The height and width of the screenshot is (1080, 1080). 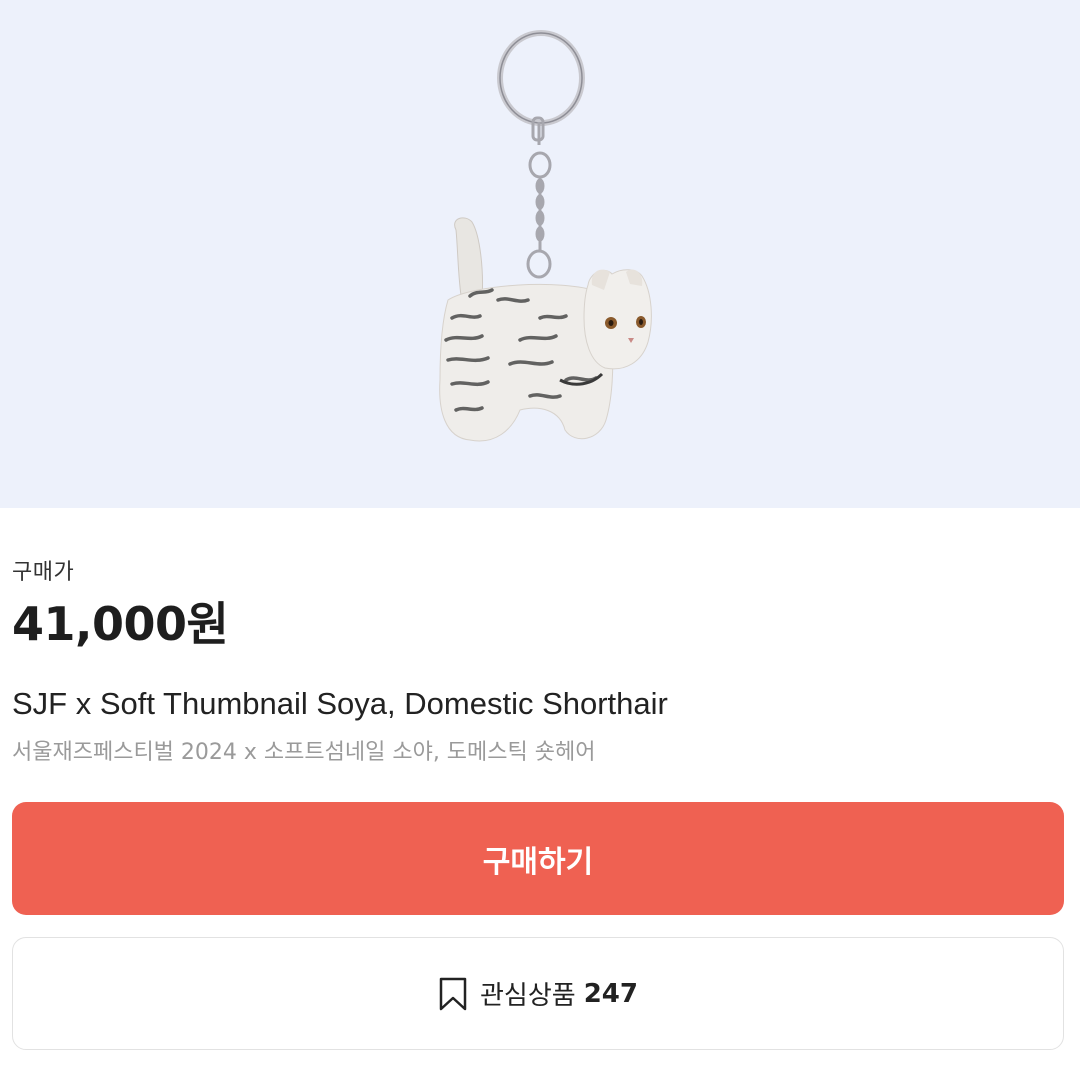 What do you see at coordinates (545, 329) in the screenshot?
I see `cat-plush` at bounding box center [545, 329].